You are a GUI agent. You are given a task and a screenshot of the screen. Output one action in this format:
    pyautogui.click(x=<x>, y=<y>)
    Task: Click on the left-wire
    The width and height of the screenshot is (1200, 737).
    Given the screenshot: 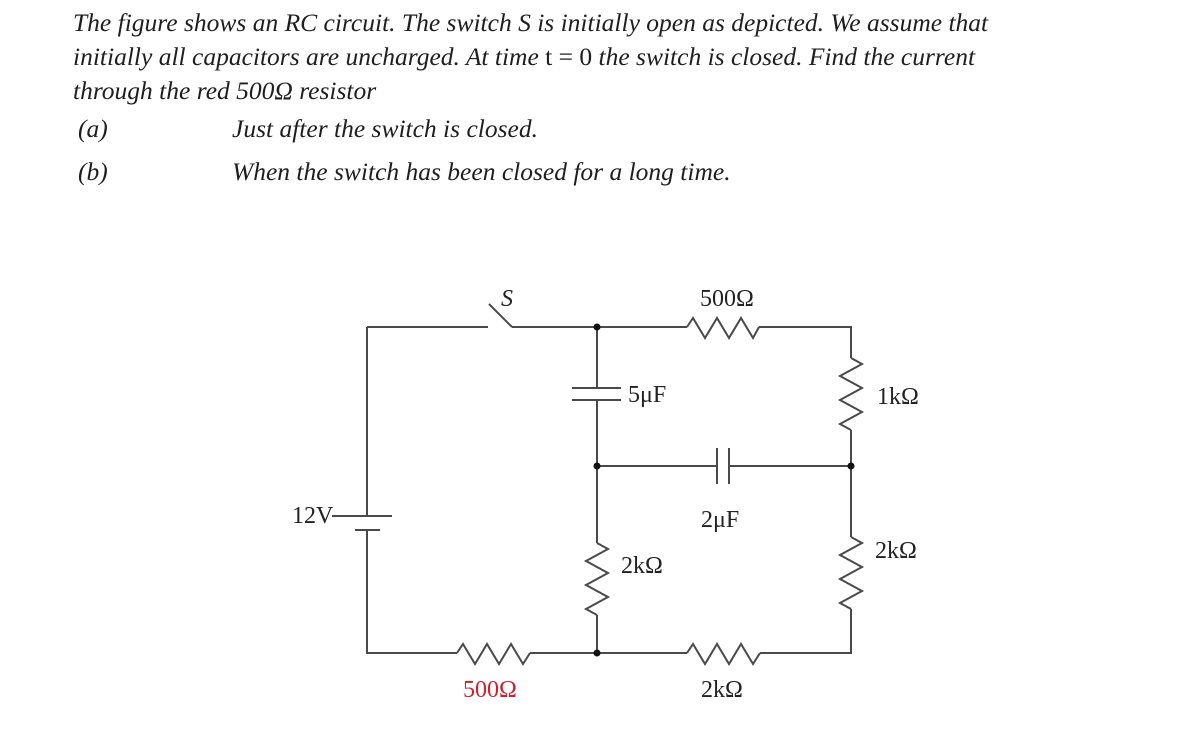 What is the action you would take?
    pyautogui.click(x=427, y=490)
    